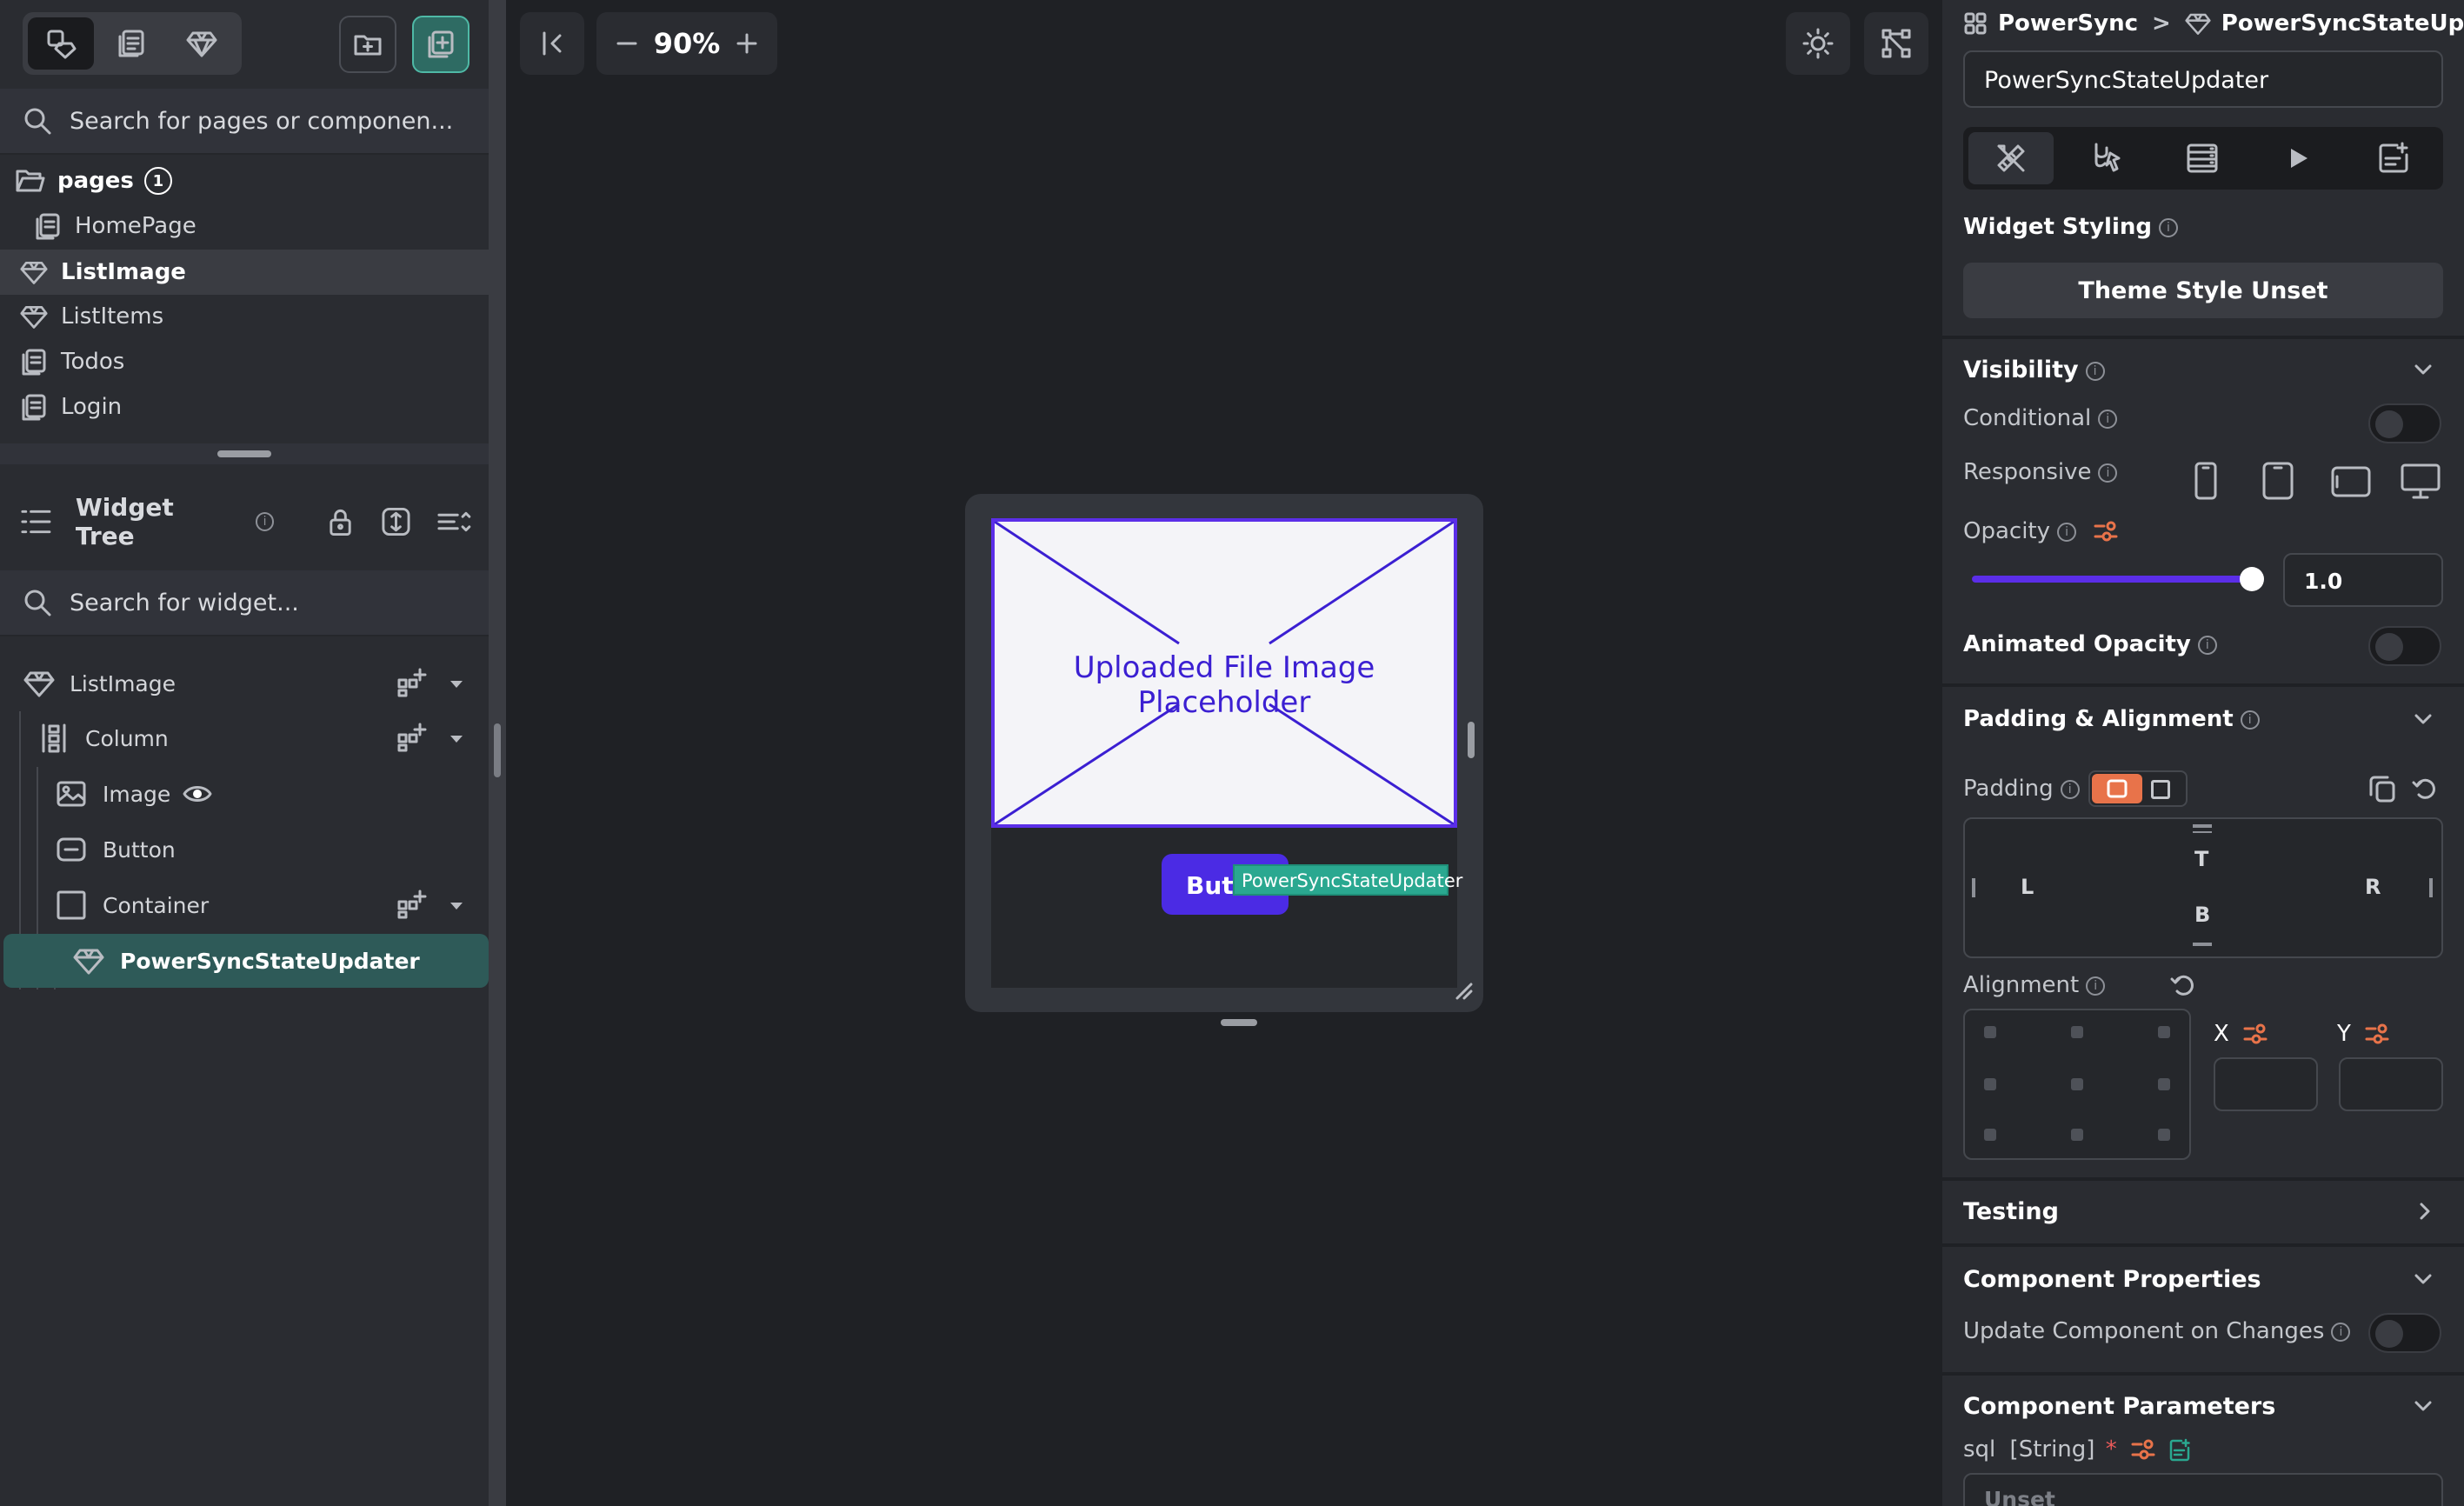  What do you see at coordinates (2164, 1135) in the screenshot?
I see `align-bottom-right` at bounding box center [2164, 1135].